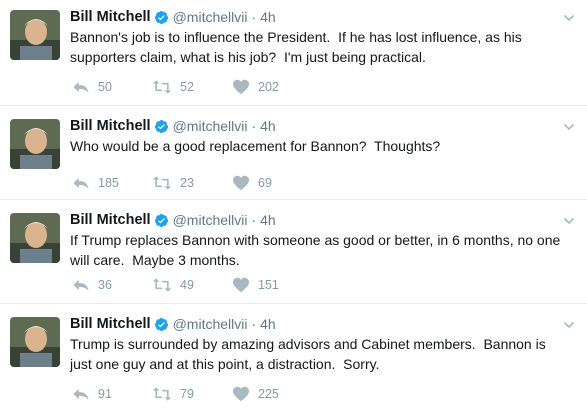 The height and width of the screenshot is (418, 587). What do you see at coordinates (187, 285) in the screenshot?
I see `retweet-count: 49` at bounding box center [187, 285].